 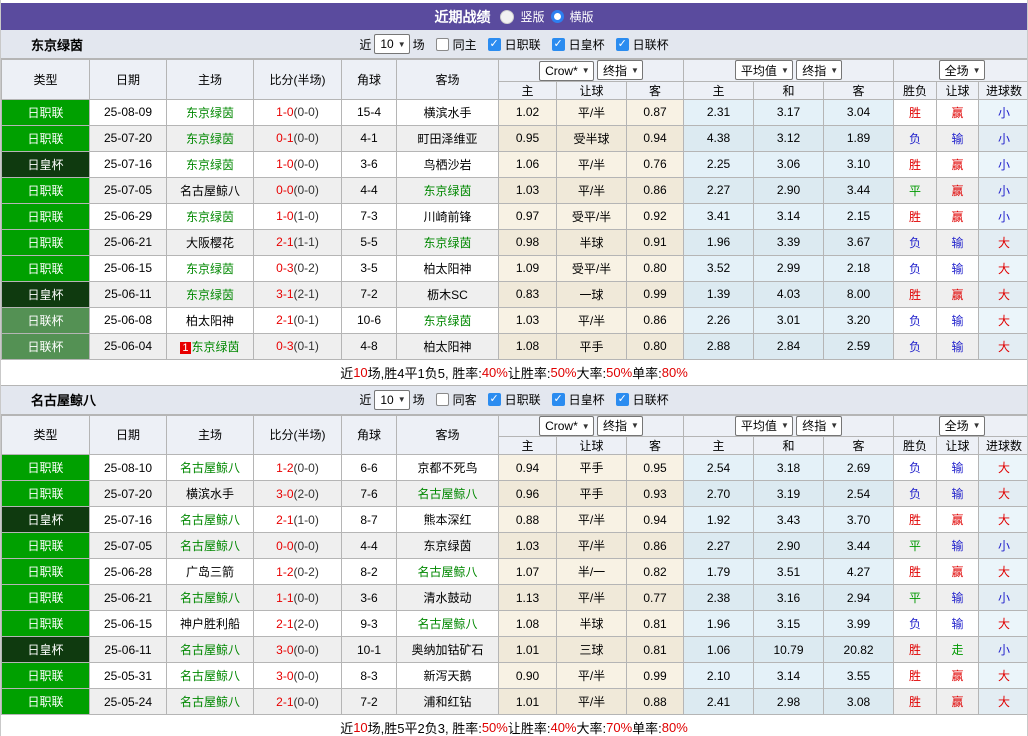 I want to click on halftime-score: (0-0), so click(x=306, y=649).